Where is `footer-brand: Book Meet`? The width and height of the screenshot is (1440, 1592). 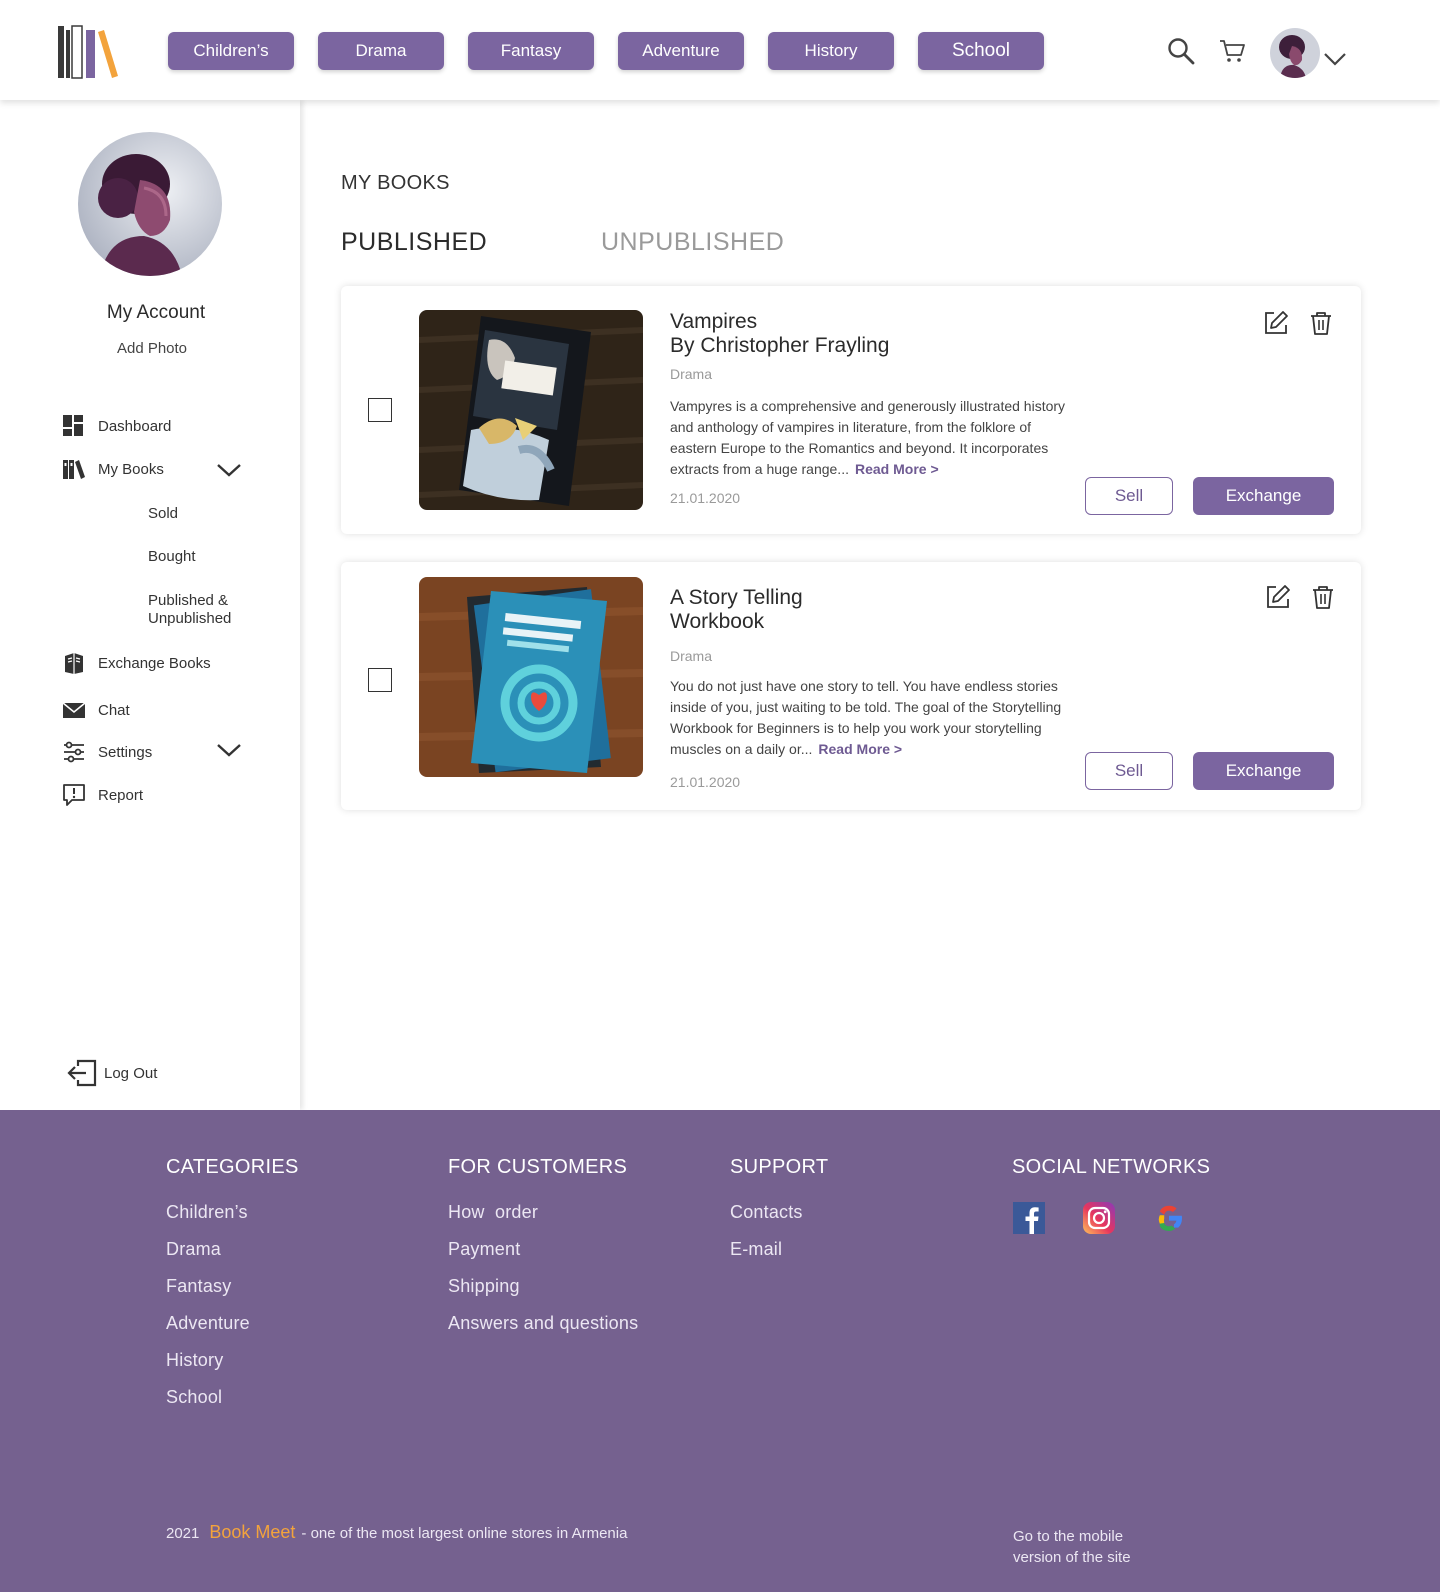
footer-brand: Book Meet is located at coordinates (252, 1532).